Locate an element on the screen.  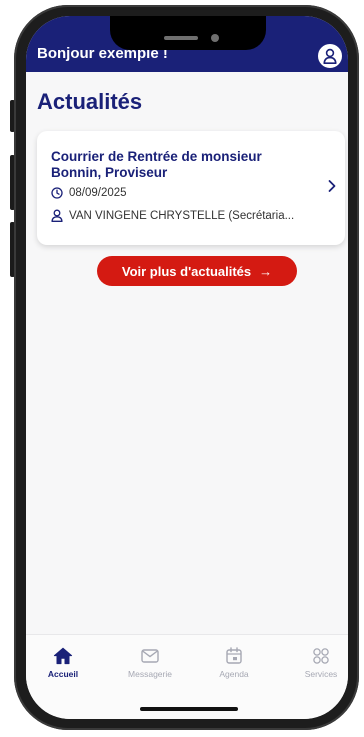
home-icon is located at coordinates (63, 656).